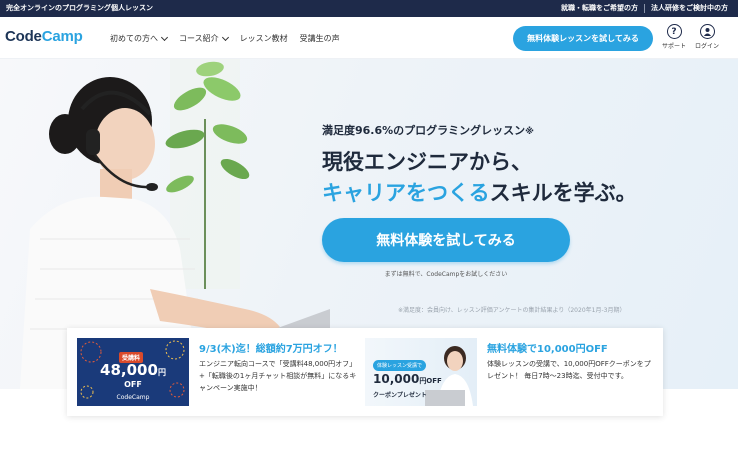  Describe the element at coordinates (674, 31) in the screenshot. I see `question-circle-icon: ?` at that location.